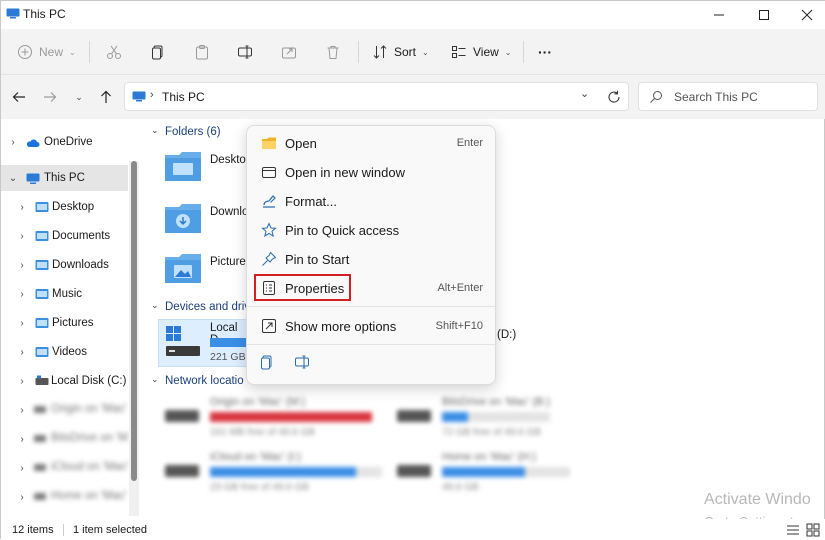 This screenshot has width=825, height=540. Describe the element at coordinates (764, 15) in the screenshot. I see `maximize-button` at that location.